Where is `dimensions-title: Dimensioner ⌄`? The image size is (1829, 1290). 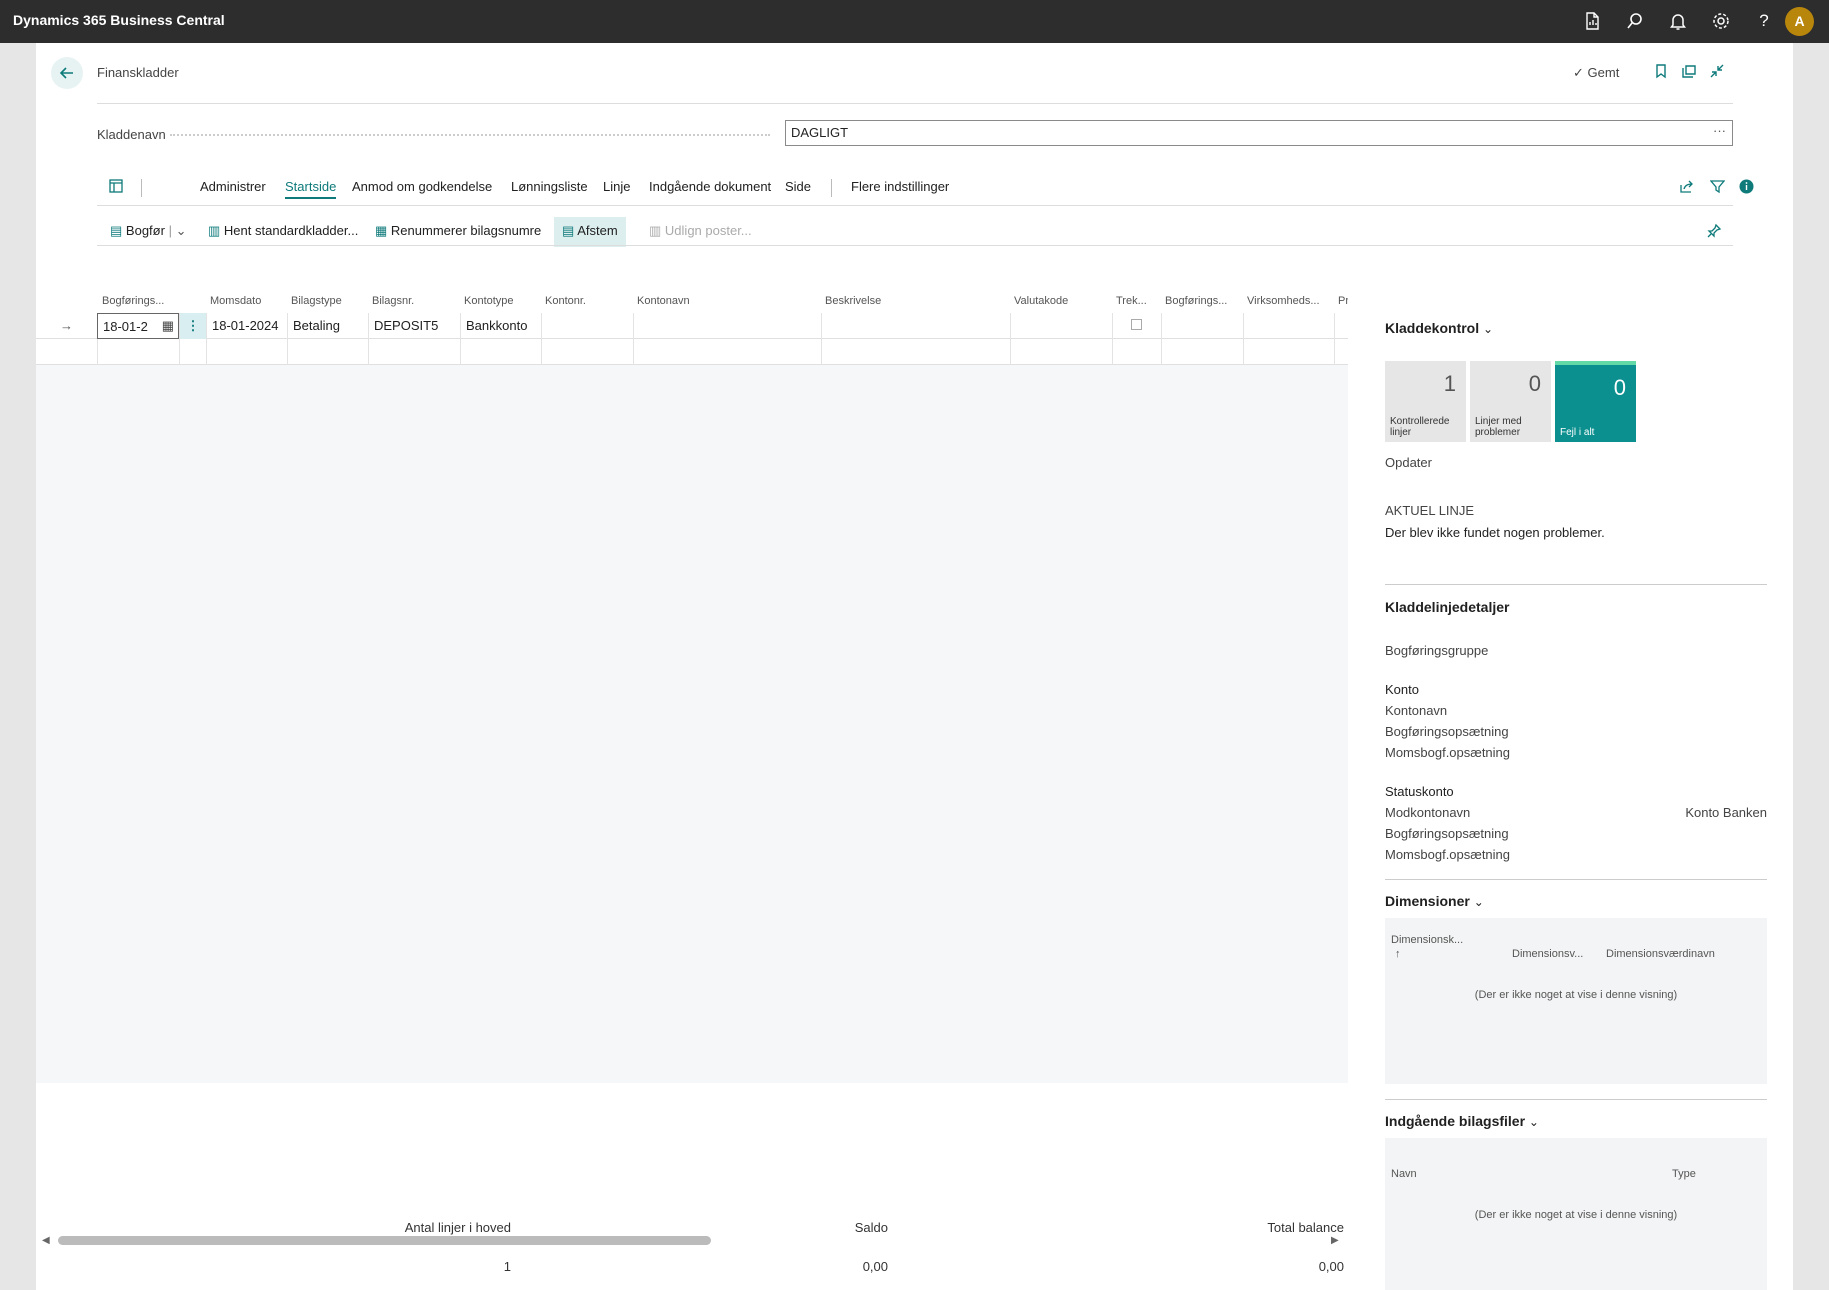
dimensions-title: Dimensioner ⌄ is located at coordinates (1434, 901).